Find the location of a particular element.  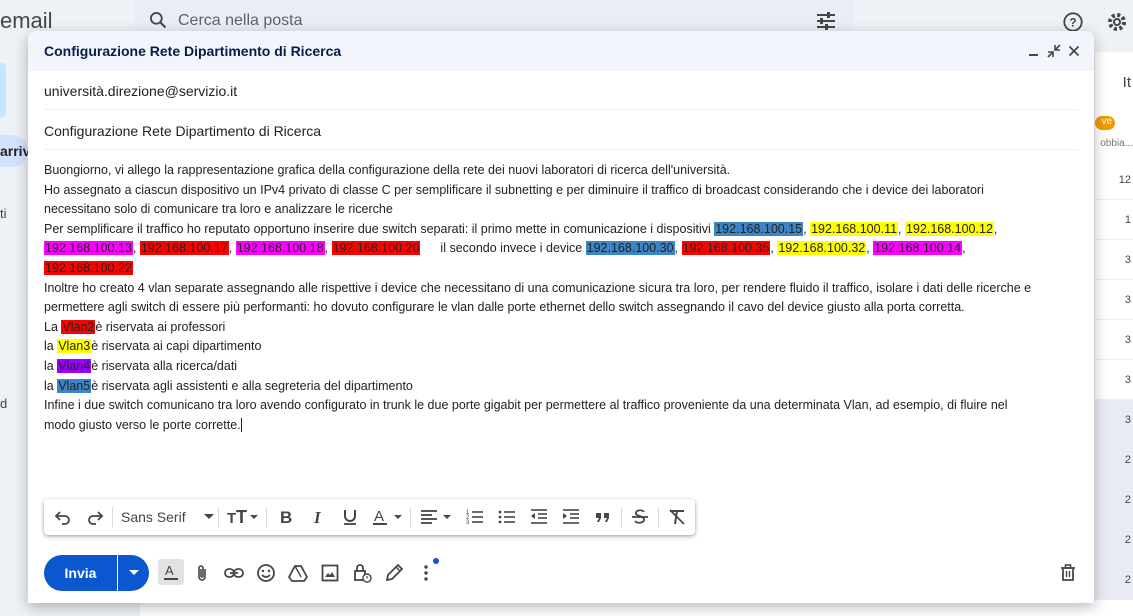

font-size-icon: TT is located at coordinates (244, 517).